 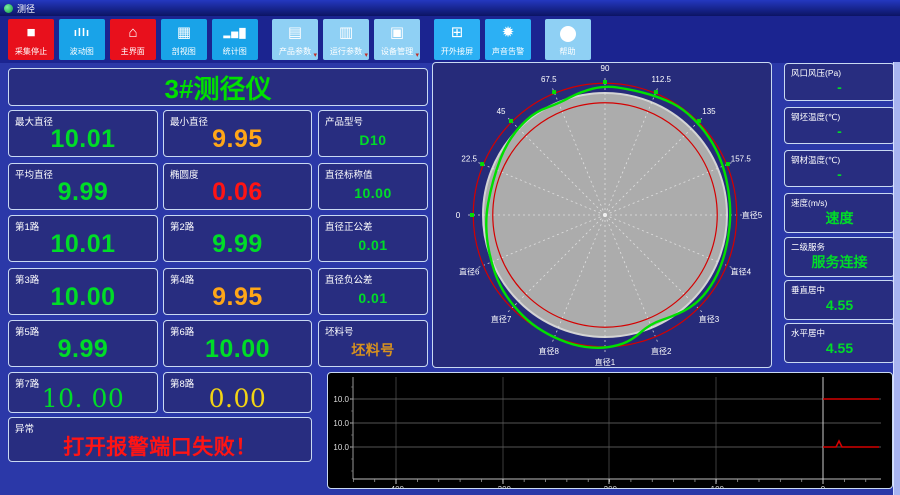 I want to click on toolbar-button-label: 剖视图, so click(x=184, y=51).